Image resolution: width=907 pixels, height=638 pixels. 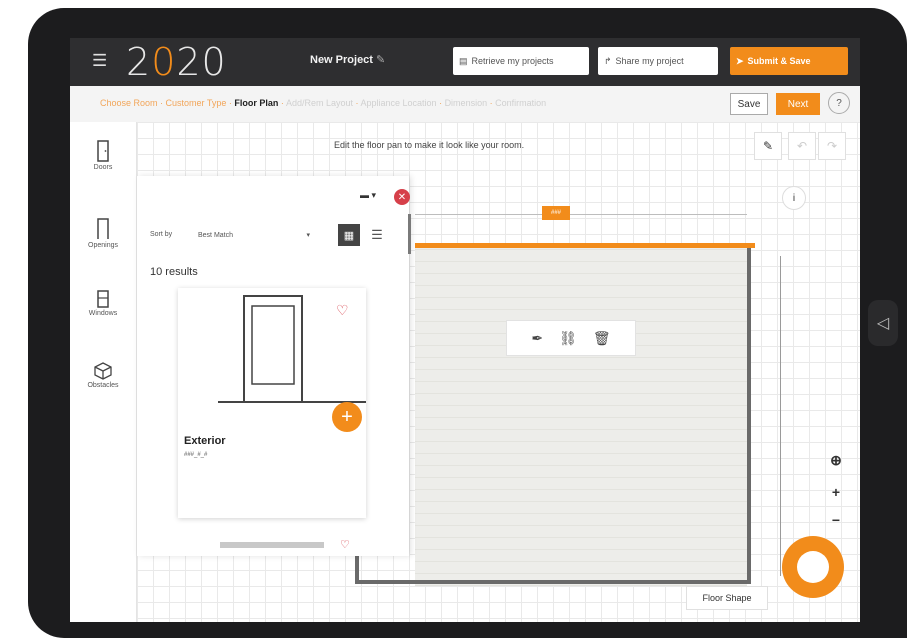 What do you see at coordinates (368, 195) in the screenshot?
I see `panel-collapse-icon: ▬ ▾` at bounding box center [368, 195].